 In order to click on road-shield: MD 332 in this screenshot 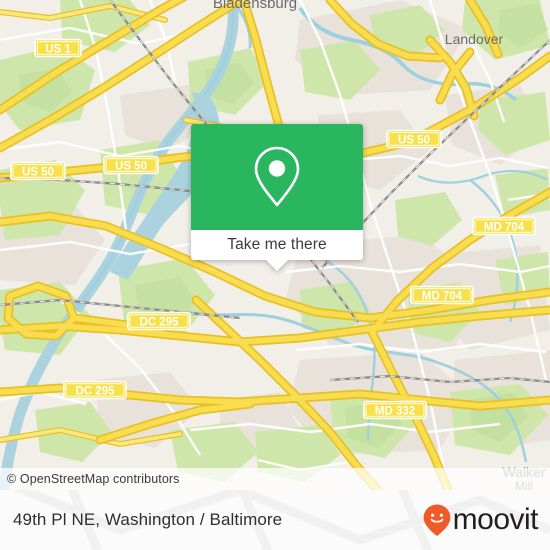, I will do `click(395, 410)`.